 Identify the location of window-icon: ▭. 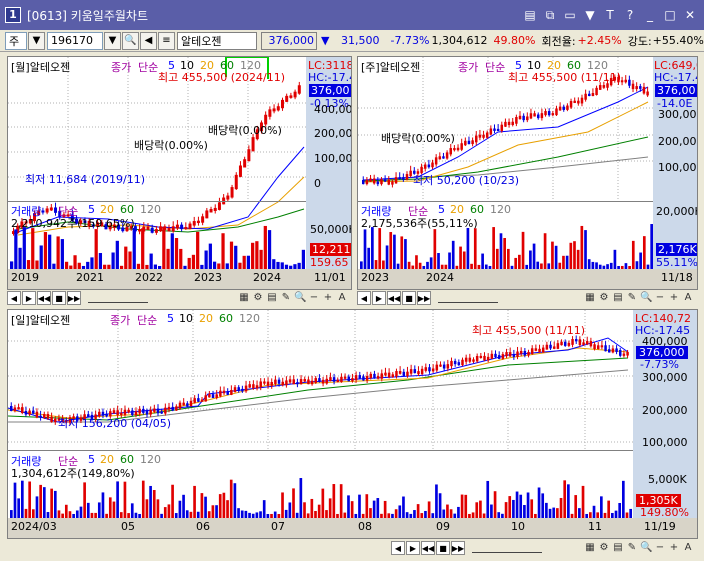
(570, 15).